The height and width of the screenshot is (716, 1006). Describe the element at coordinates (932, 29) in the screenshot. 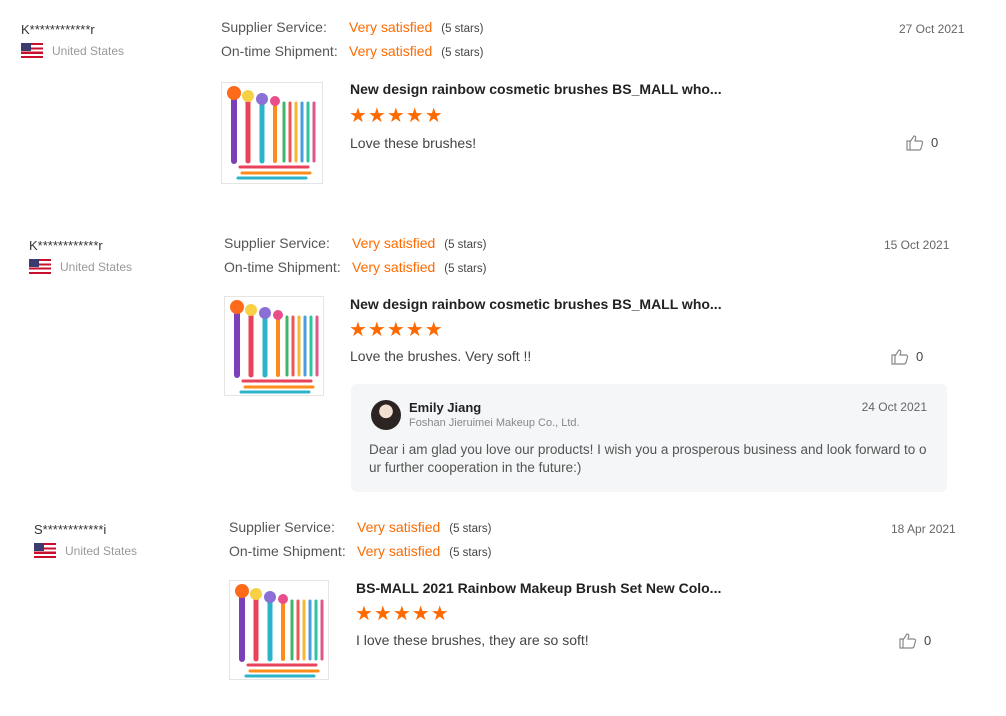

I see `review-date: 27 Oct 2021` at that location.